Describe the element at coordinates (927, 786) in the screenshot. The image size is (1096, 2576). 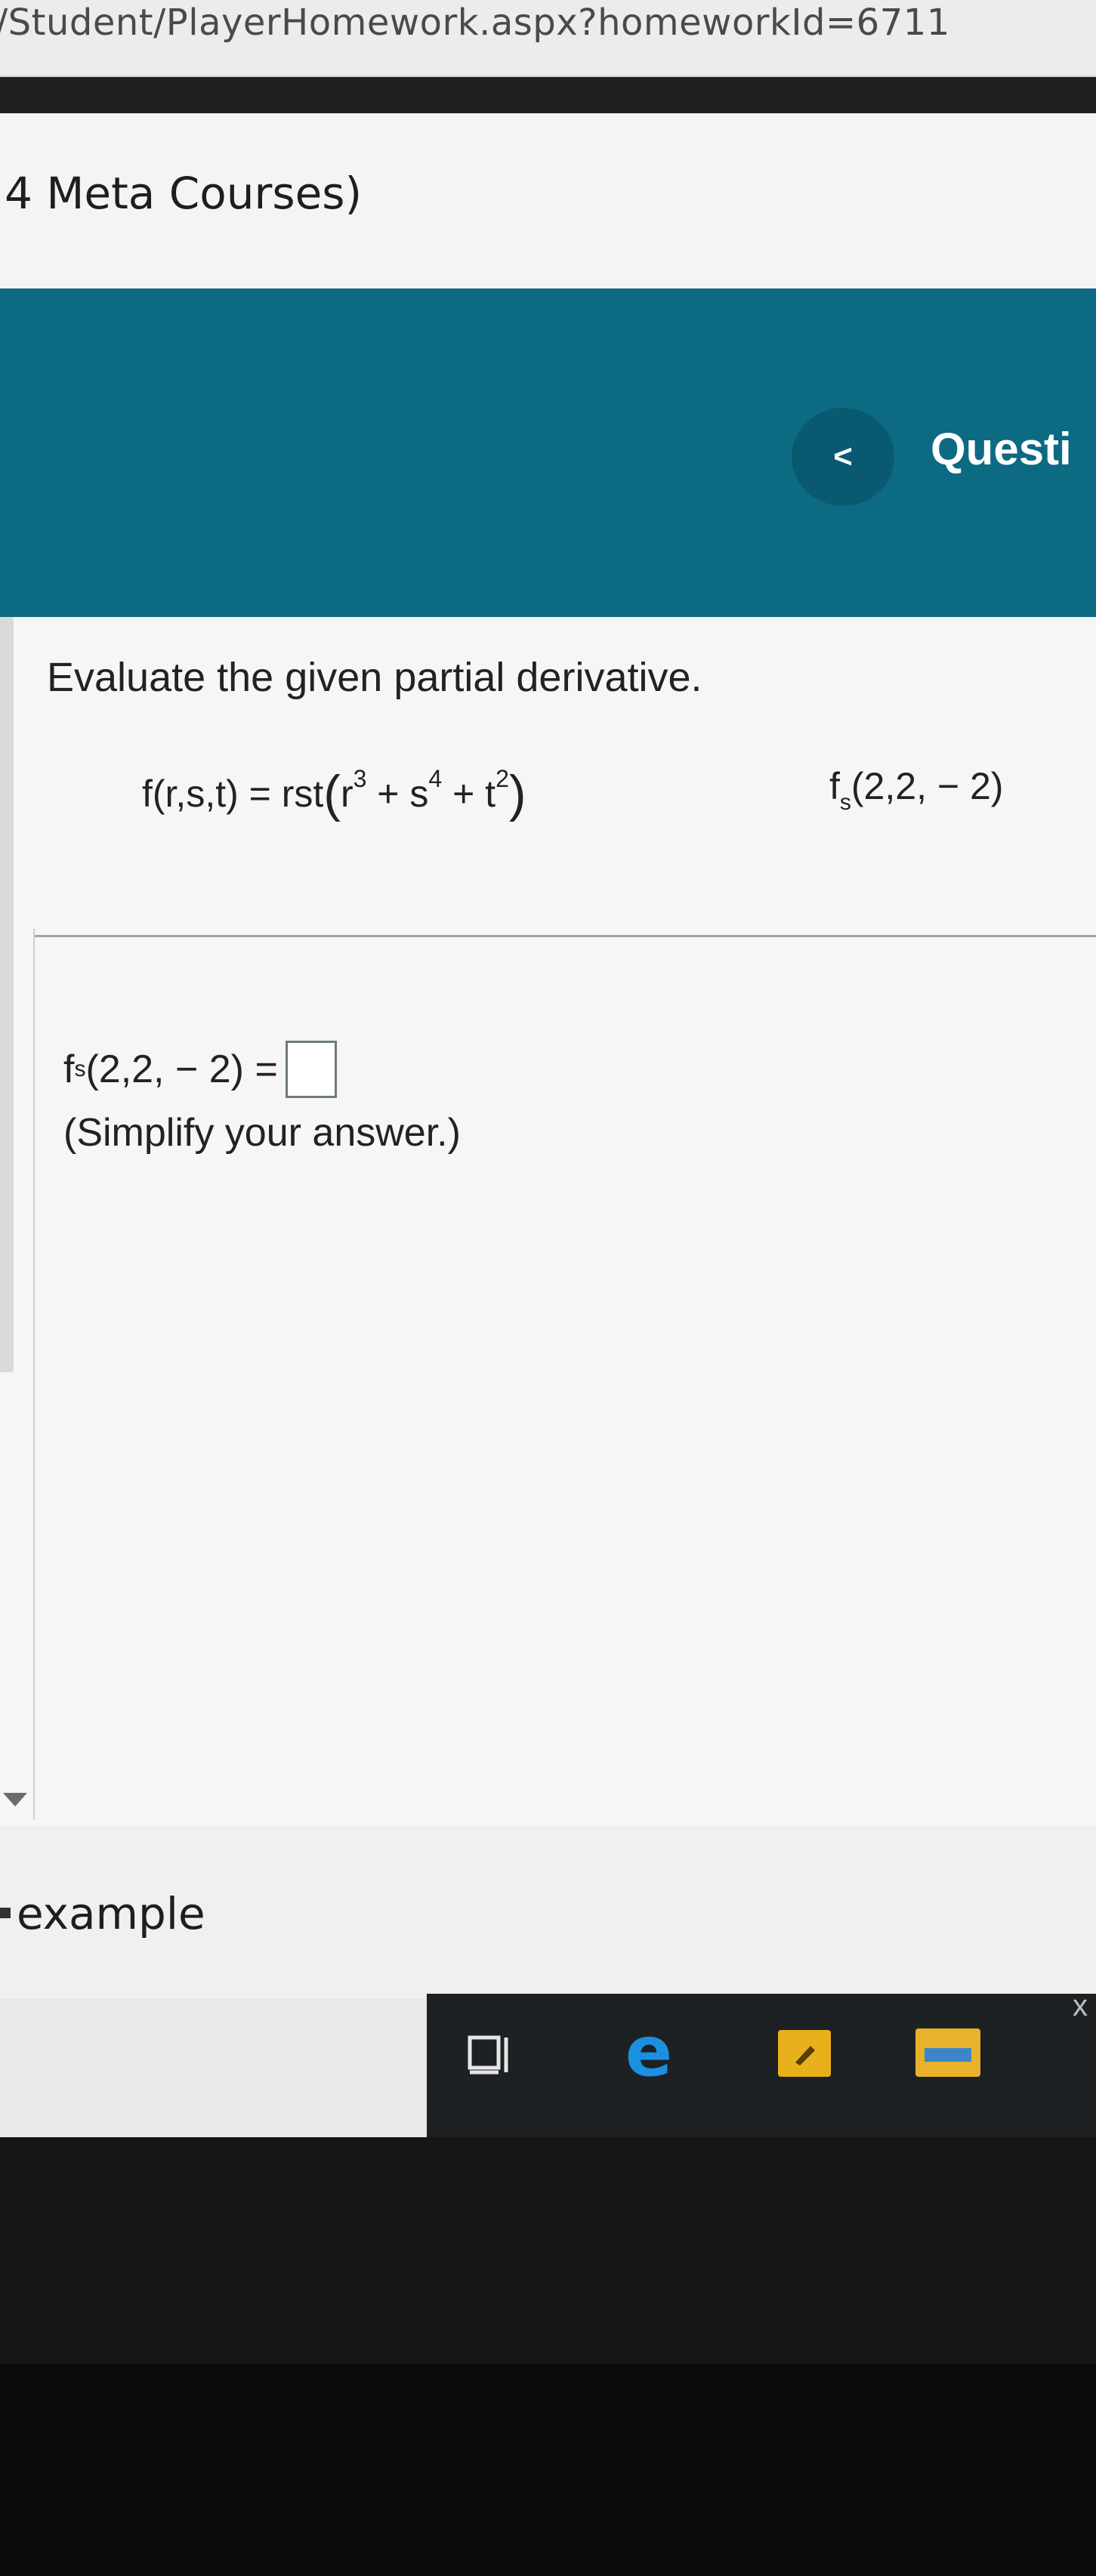
I see `target-args: (2,2, − 2)` at that location.